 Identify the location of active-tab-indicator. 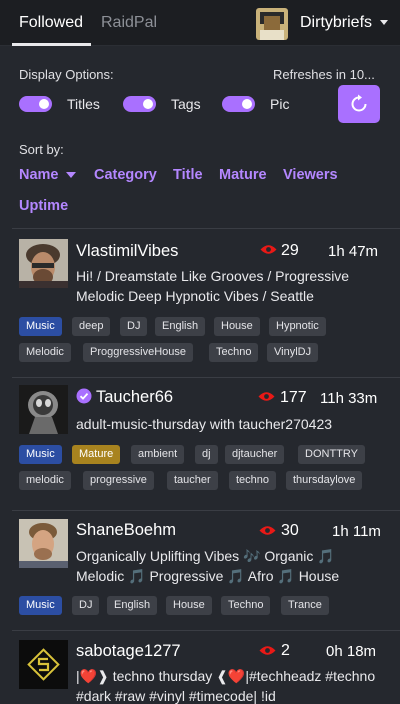
(51, 44).